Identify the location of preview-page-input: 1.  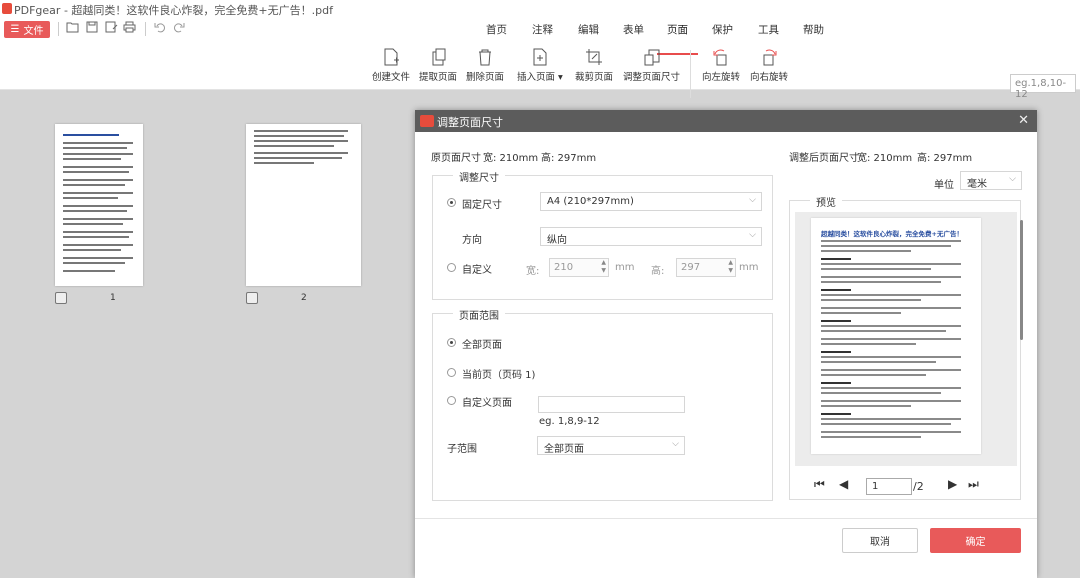
(889, 486).